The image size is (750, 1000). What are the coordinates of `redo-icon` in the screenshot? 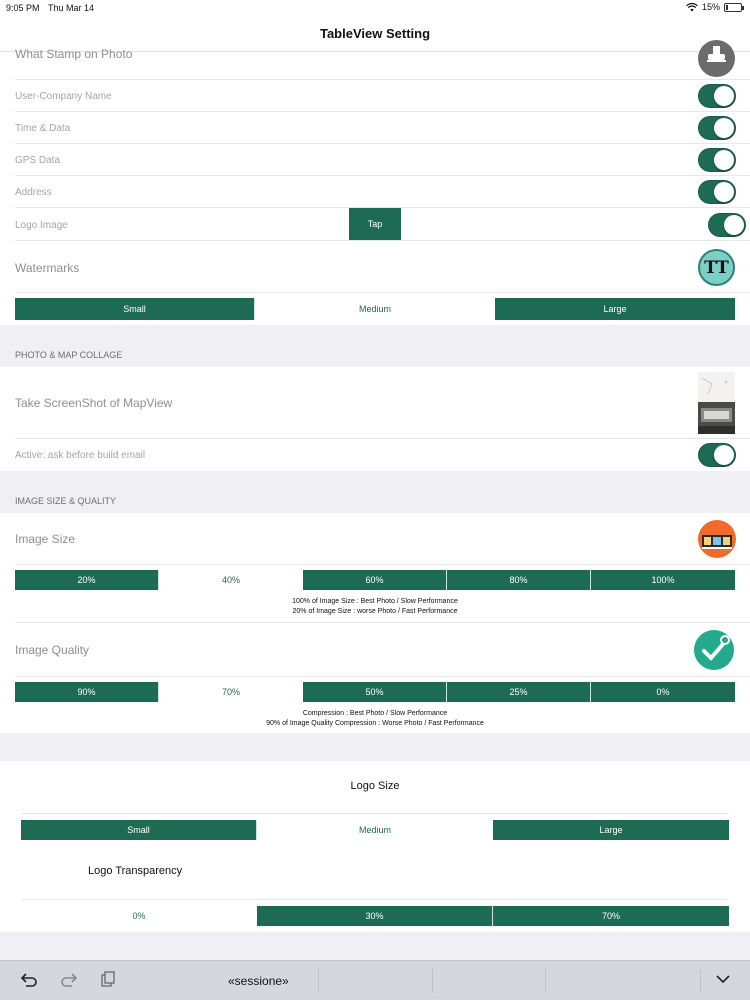 It's located at (69, 981).